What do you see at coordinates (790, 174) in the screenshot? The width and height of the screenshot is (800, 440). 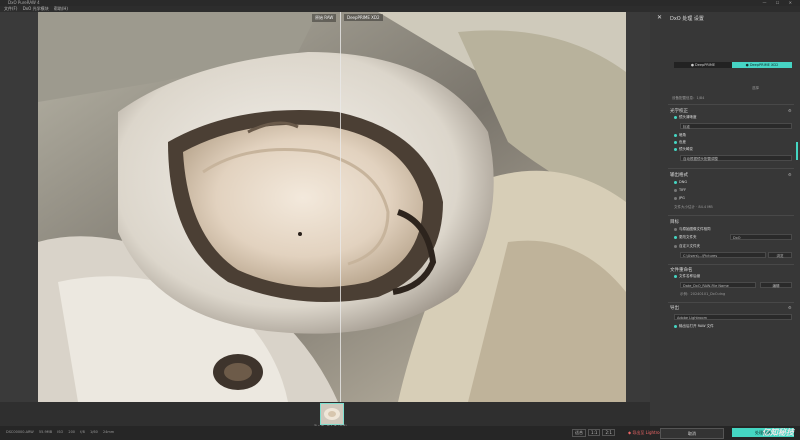 I see `output-gear-icon: ⚙` at bounding box center [790, 174].